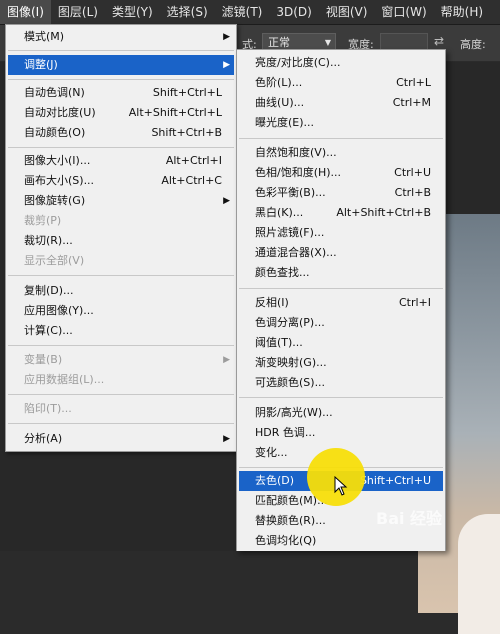 This screenshot has height=634, width=500. Describe the element at coordinates (121, 201) in the screenshot. I see `menu-item-image-rotation: 图像旋转(G) ▶` at that location.